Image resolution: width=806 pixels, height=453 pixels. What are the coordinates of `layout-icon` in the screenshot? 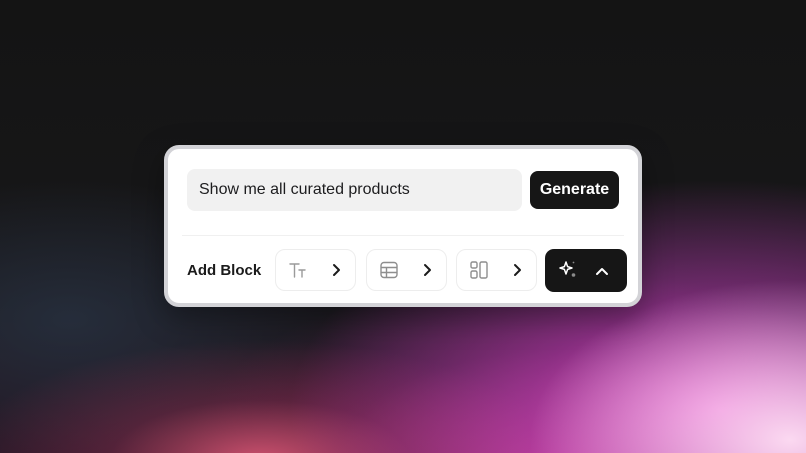 It's located at (479, 270).